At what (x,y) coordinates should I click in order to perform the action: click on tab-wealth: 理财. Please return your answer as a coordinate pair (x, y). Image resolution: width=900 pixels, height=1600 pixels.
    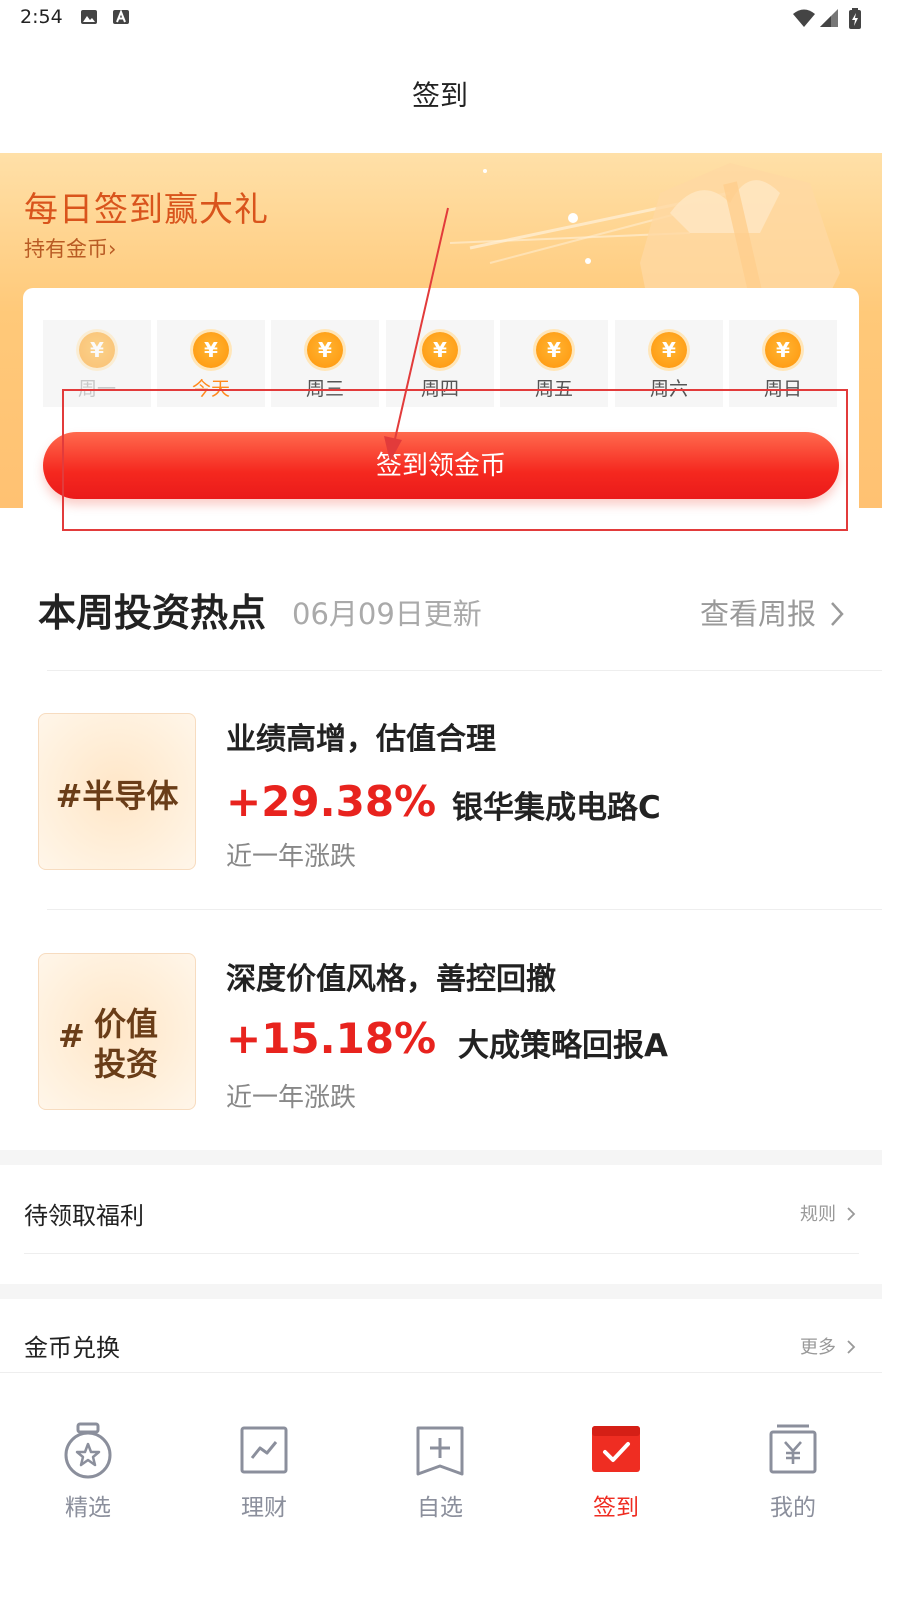
    Looking at the image, I should click on (264, 1472).